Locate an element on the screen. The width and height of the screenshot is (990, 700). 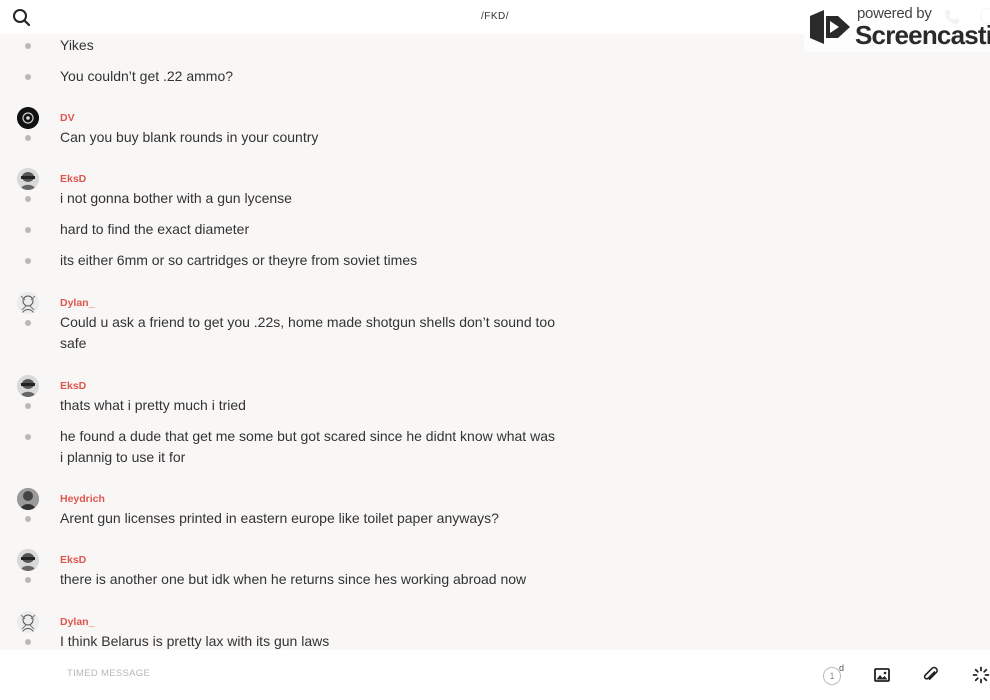
composer-bar: TIMED MESSAGE 1 d is located at coordinates (495, 675).